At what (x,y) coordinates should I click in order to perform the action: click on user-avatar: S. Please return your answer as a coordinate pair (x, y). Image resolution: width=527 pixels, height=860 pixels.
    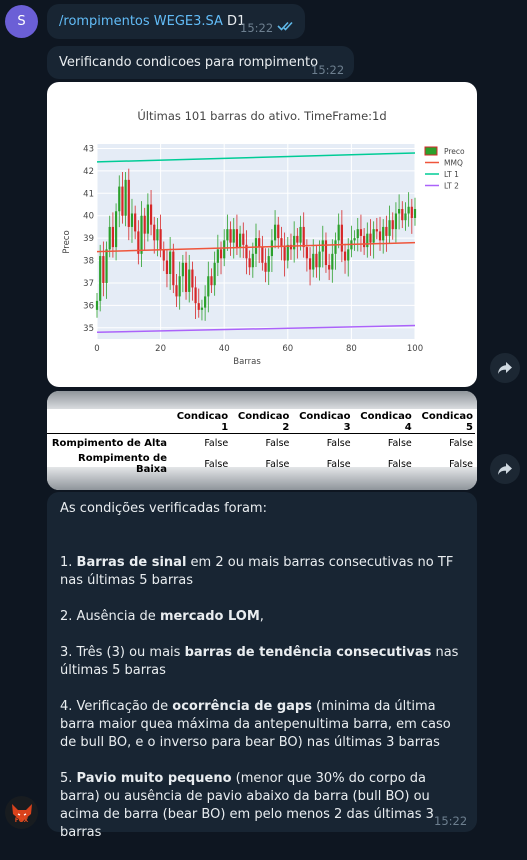
    Looking at the image, I should click on (21, 21).